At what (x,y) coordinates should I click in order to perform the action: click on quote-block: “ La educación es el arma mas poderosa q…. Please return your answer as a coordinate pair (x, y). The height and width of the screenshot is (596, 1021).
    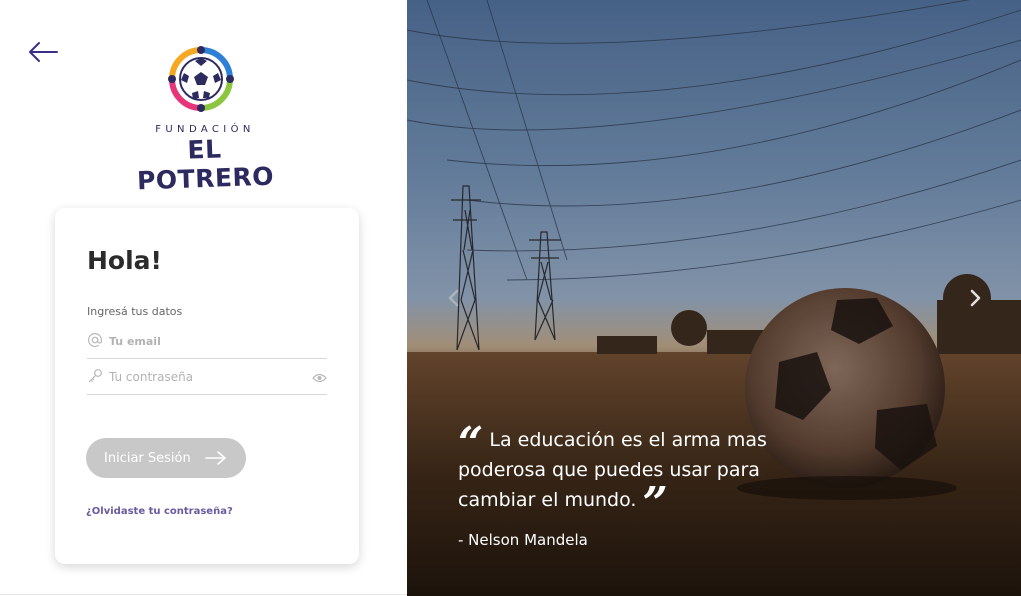
    Looking at the image, I should click on (638, 474).